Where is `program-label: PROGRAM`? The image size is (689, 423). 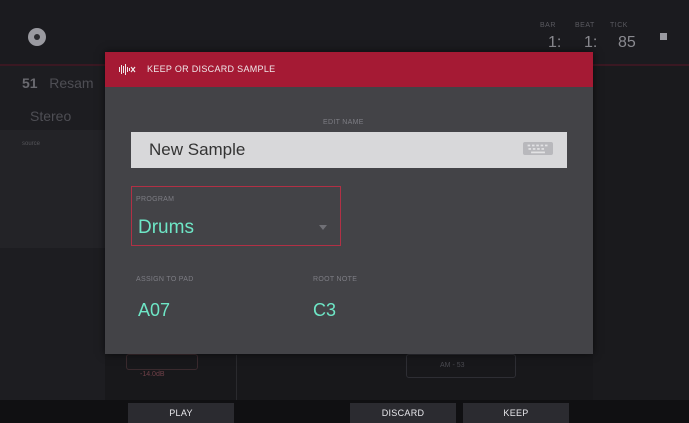
program-label: PROGRAM is located at coordinates (155, 199).